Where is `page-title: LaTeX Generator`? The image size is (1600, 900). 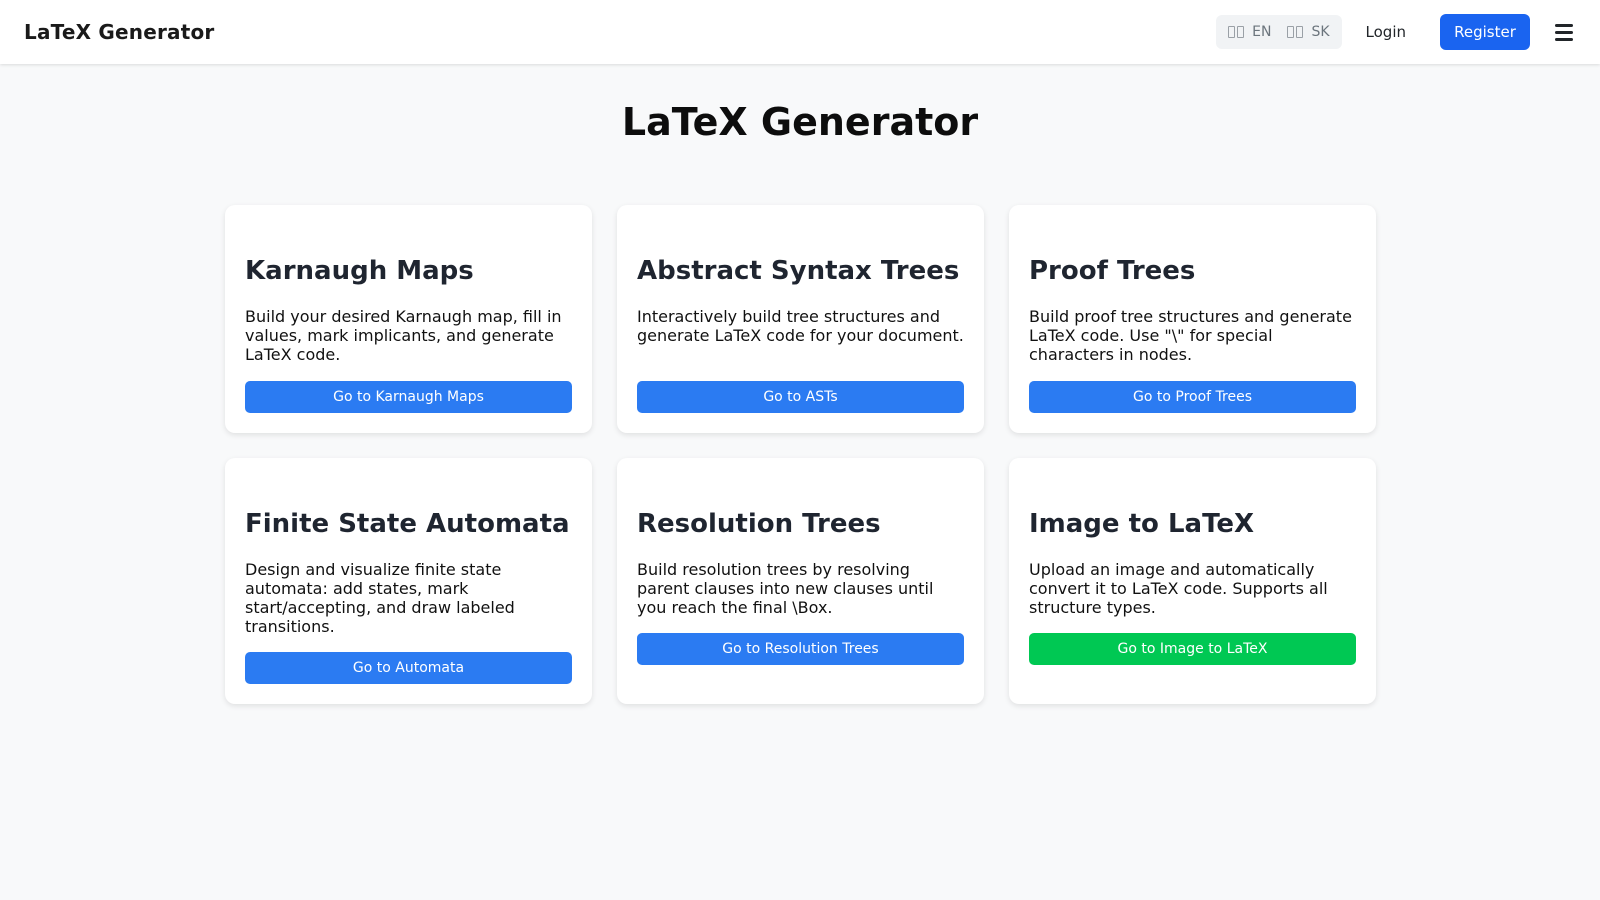 page-title: LaTeX Generator is located at coordinates (800, 122).